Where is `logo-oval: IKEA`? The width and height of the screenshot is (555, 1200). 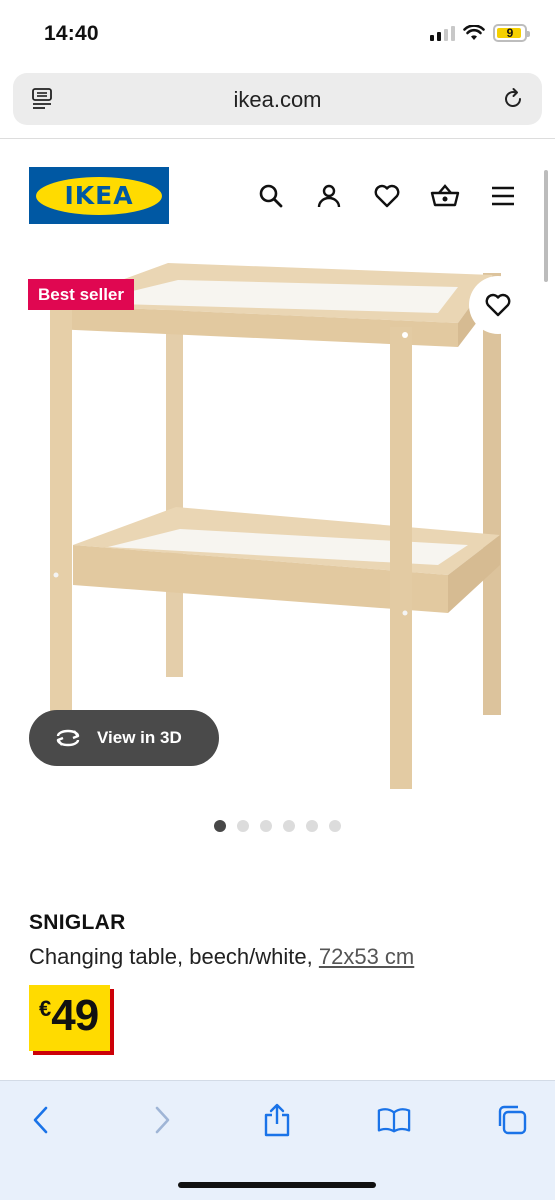
logo-oval: IKEA is located at coordinates (99, 195).